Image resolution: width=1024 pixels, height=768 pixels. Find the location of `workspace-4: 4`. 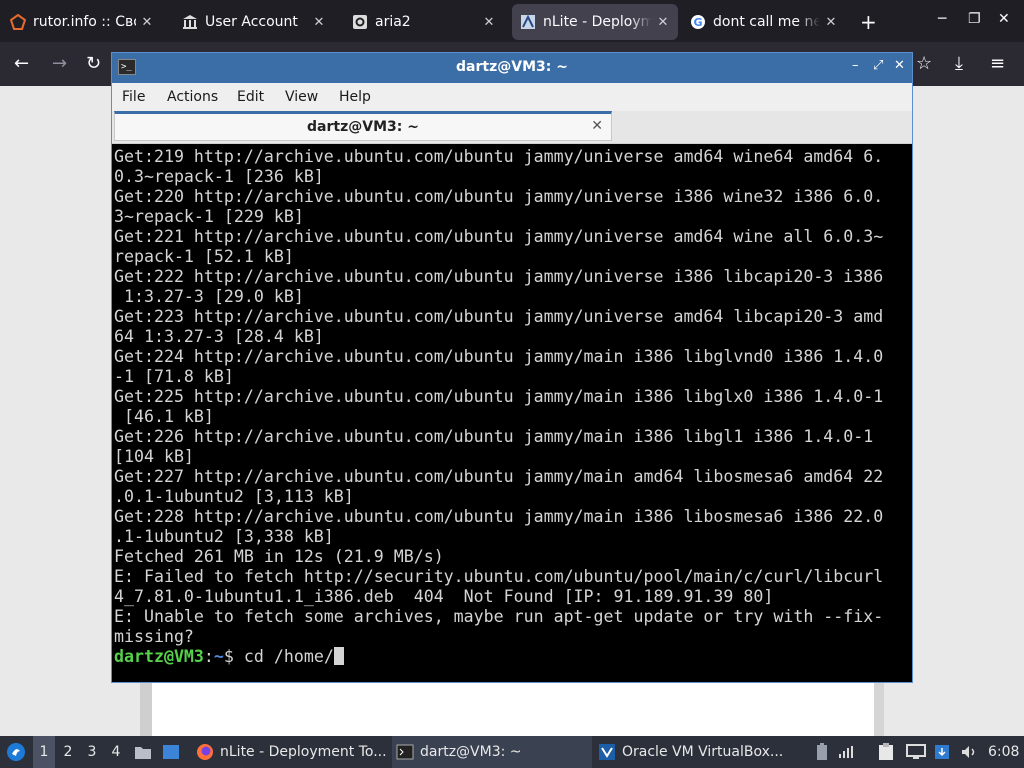

workspace-4: 4 is located at coordinates (116, 752).